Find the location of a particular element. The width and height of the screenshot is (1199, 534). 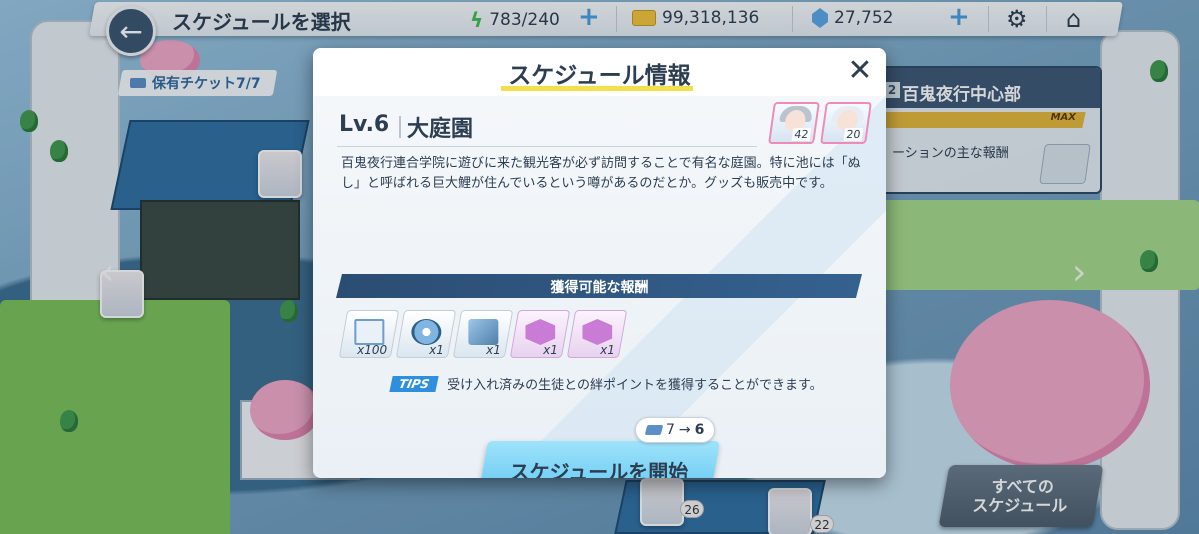

start-schedule-label: スケジュールを開始 is located at coordinates (599, 469).